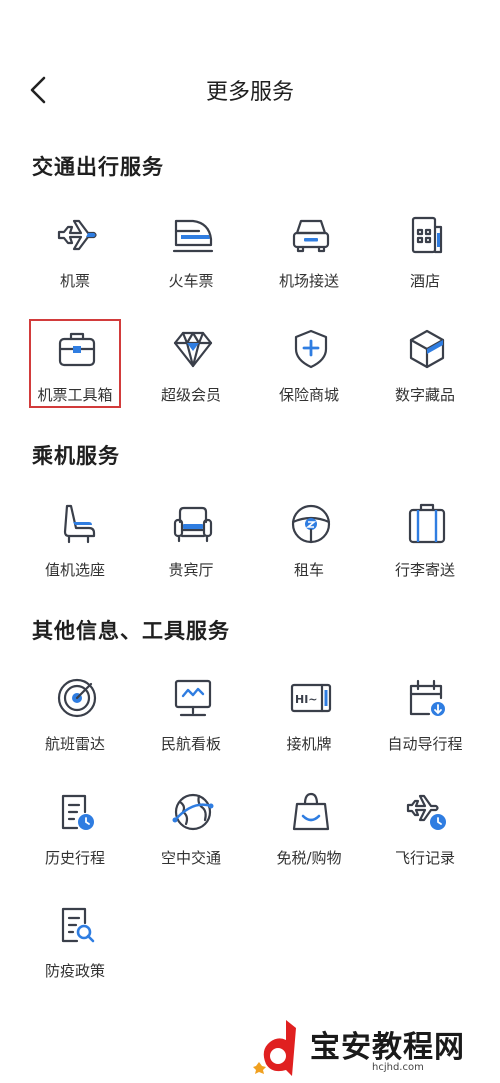 This screenshot has height=1083, width=500. I want to click on service-flight-radar: 航班雷达, so click(75, 726).